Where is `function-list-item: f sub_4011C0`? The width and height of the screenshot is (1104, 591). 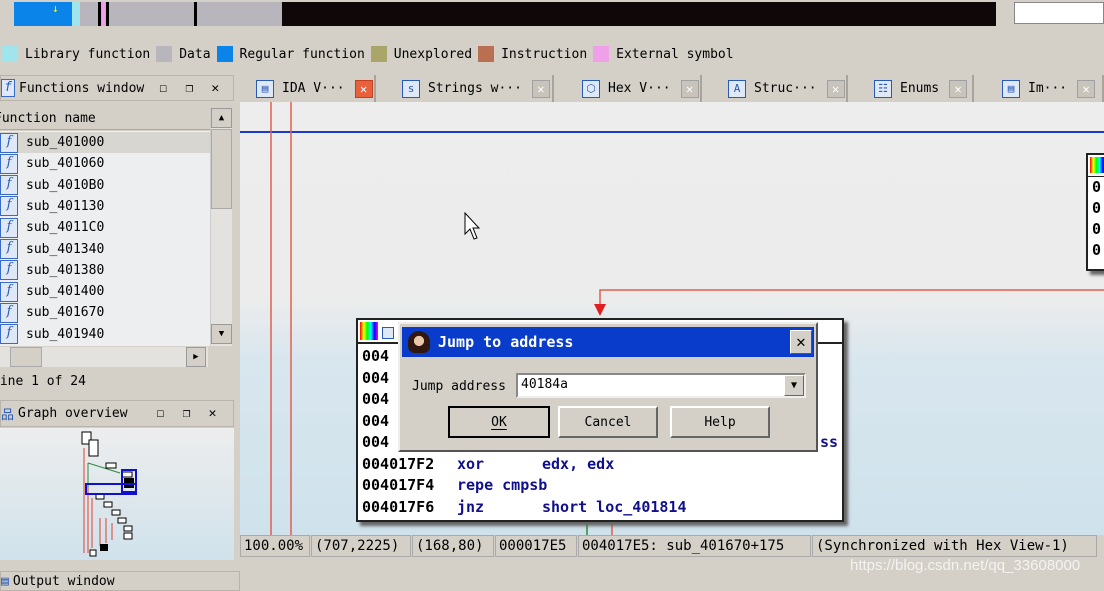 function-list-item: f sub_4011C0 is located at coordinates (105, 227).